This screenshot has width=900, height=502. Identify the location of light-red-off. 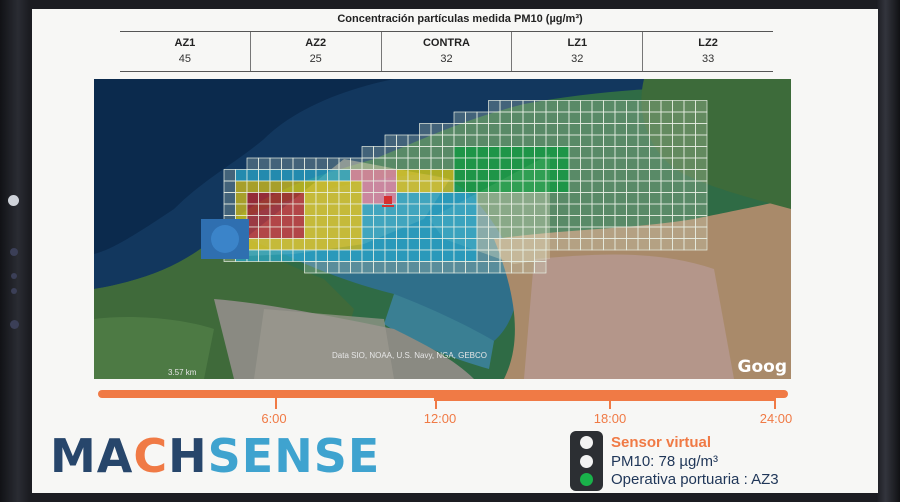
(586, 442).